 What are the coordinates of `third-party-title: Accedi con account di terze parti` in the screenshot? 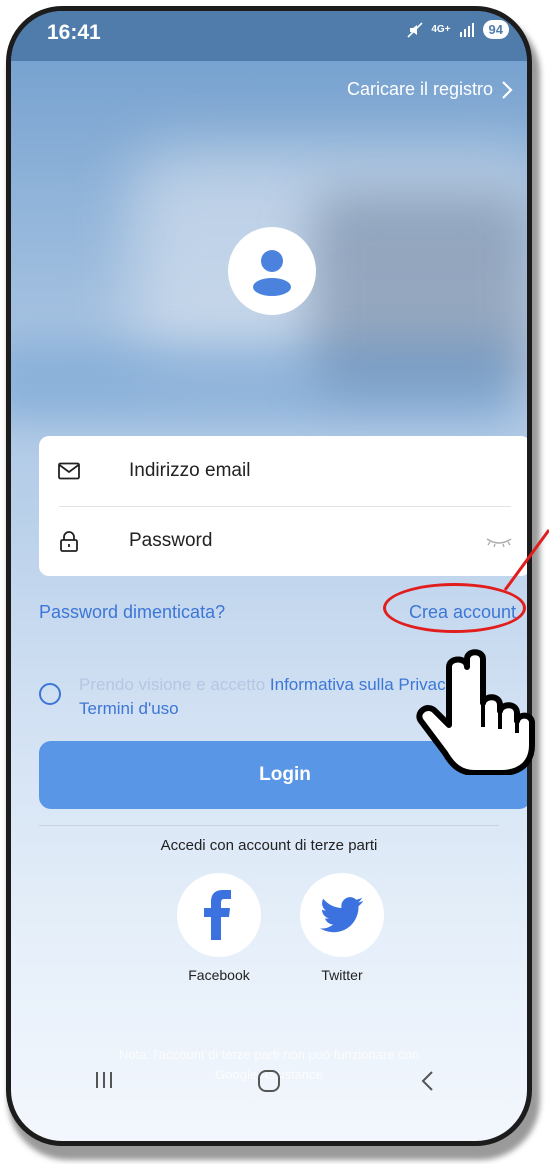 It's located at (269, 845).